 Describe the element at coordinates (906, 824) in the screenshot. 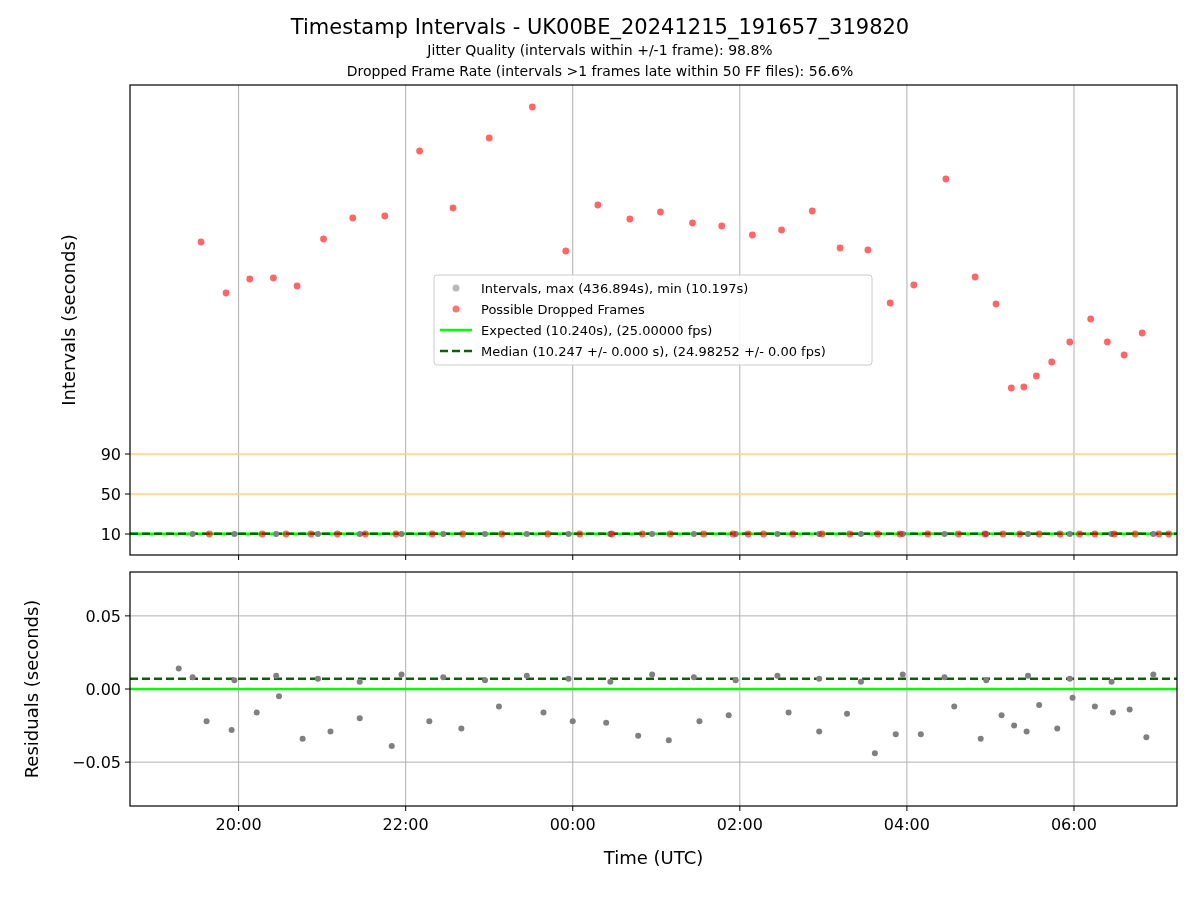

I see `tick-label: 04:00` at that location.